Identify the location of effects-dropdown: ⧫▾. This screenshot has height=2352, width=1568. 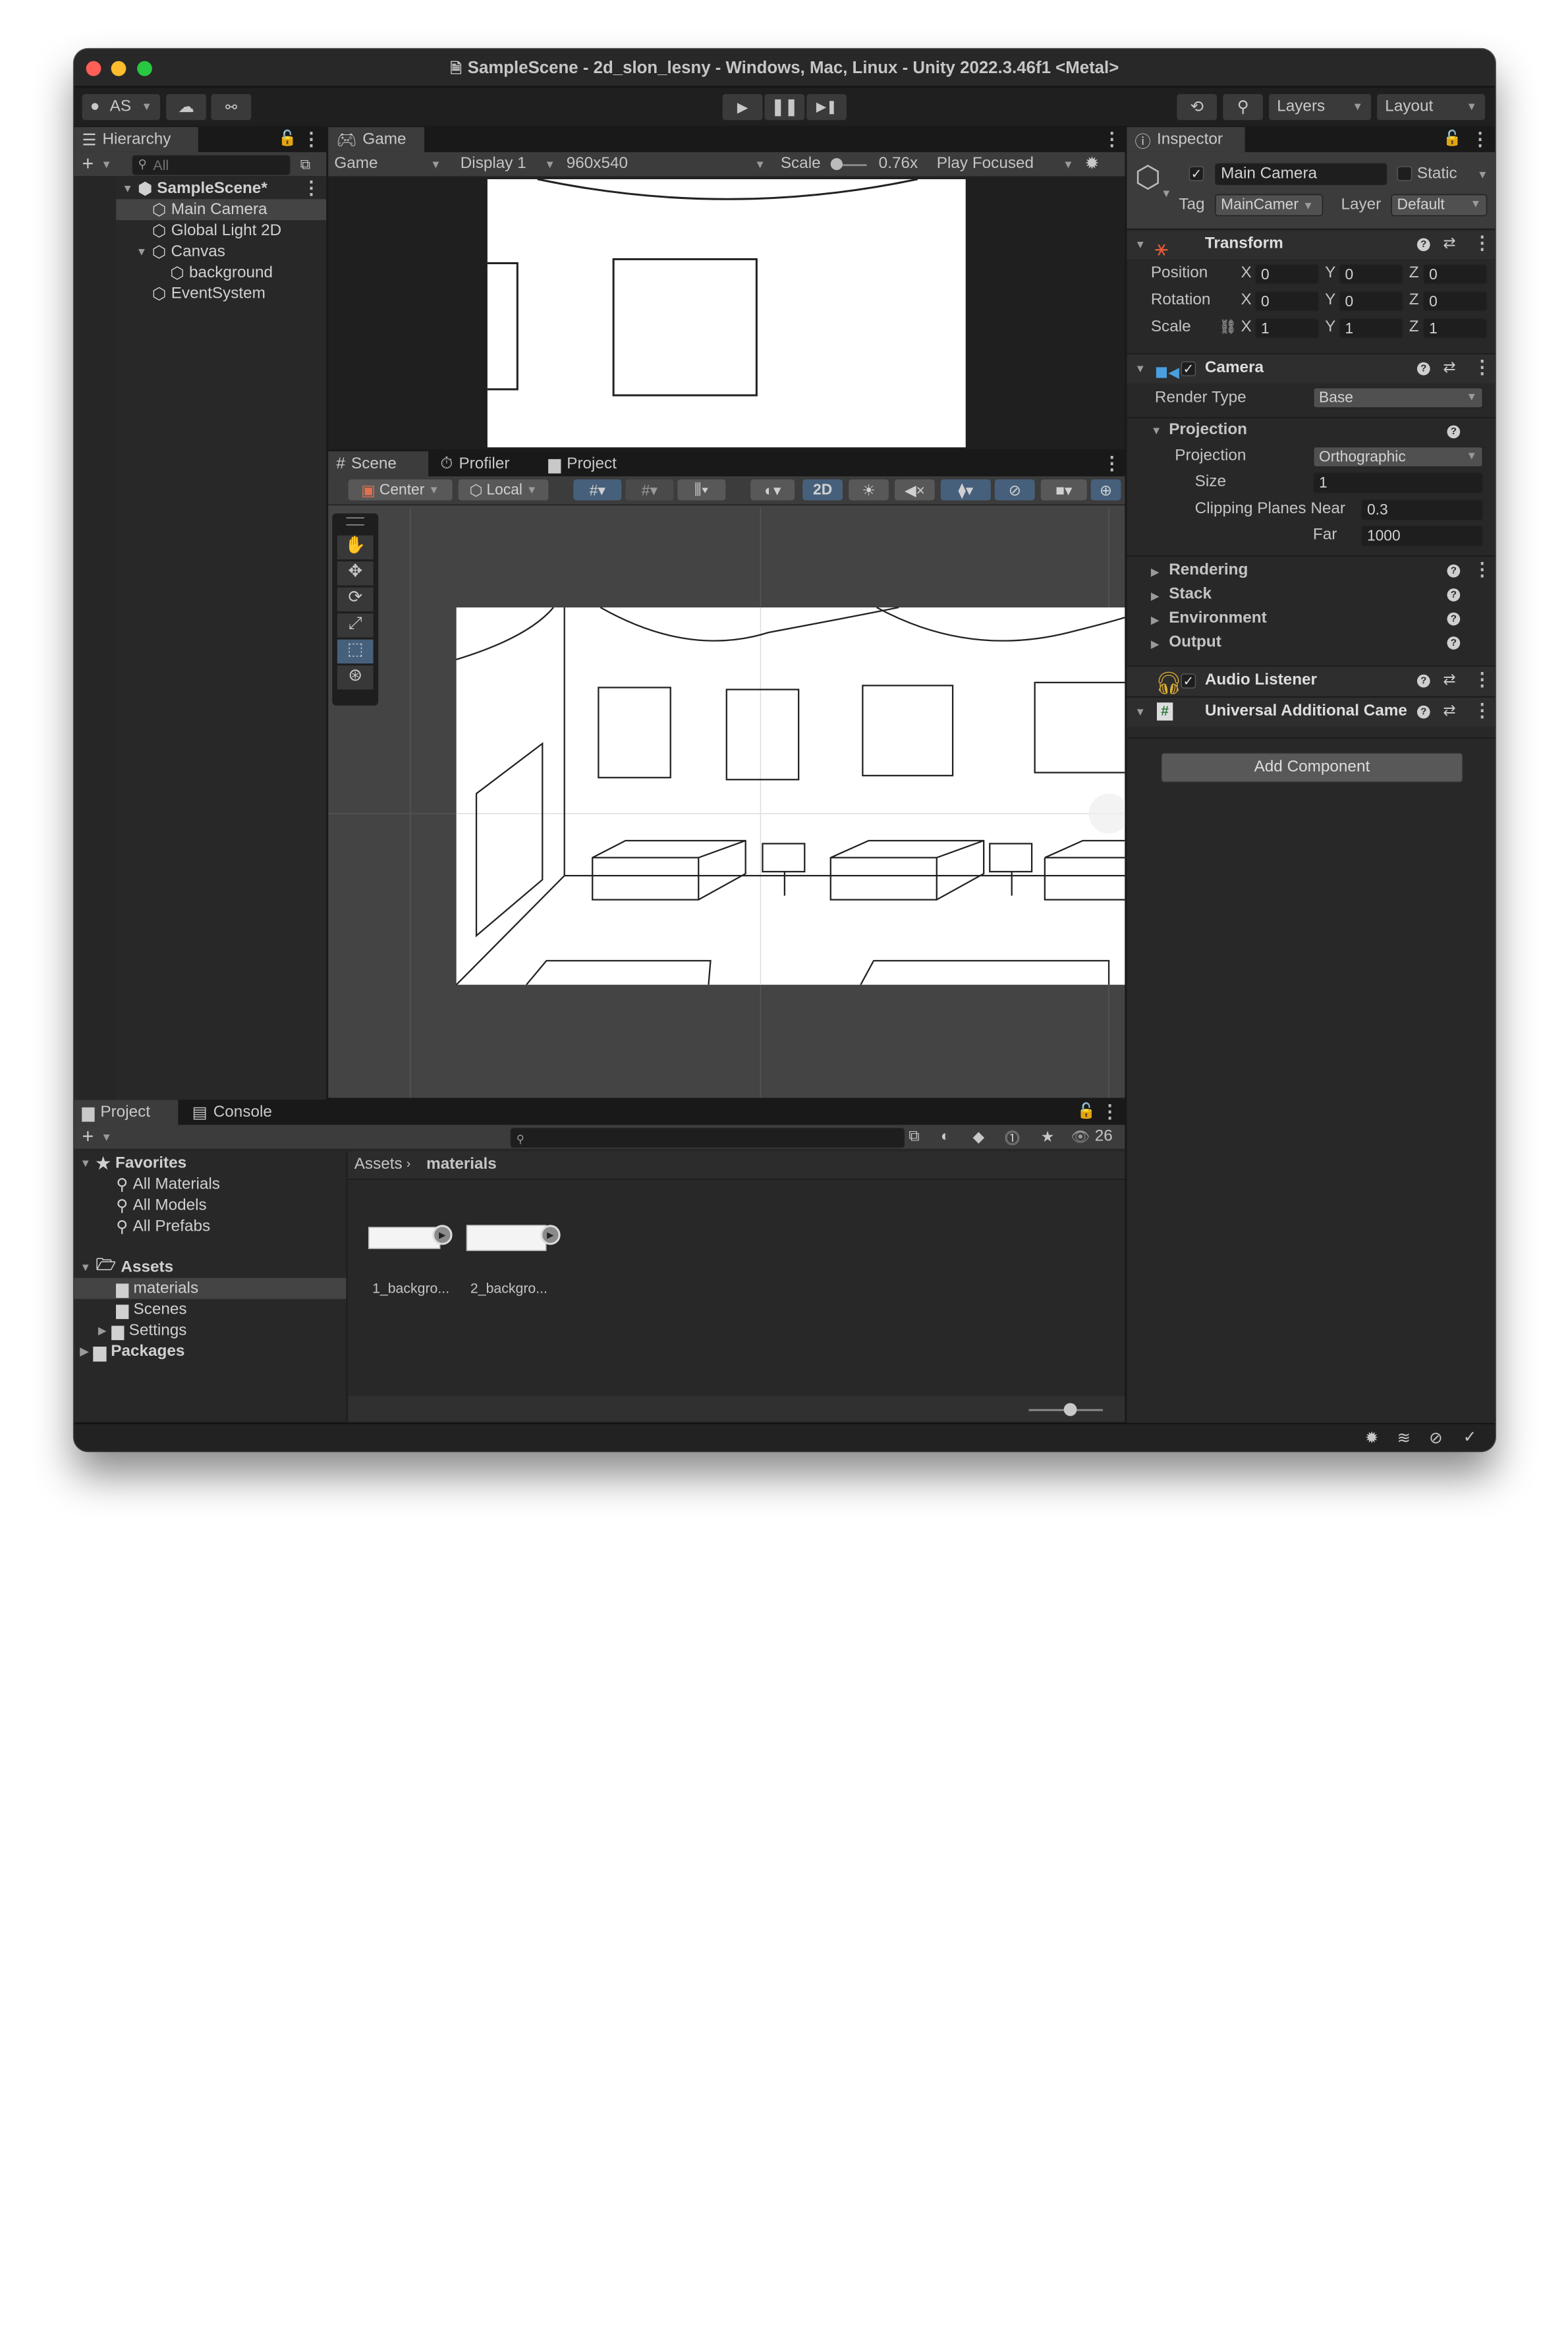
(965, 490).